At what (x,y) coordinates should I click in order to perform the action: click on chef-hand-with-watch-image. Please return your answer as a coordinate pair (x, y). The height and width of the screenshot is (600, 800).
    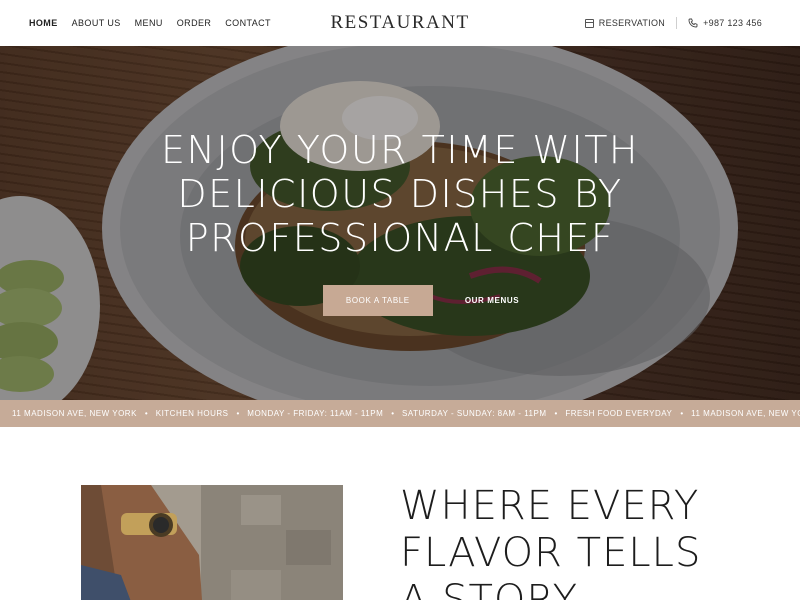
    Looking at the image, I should click on (212, 542).